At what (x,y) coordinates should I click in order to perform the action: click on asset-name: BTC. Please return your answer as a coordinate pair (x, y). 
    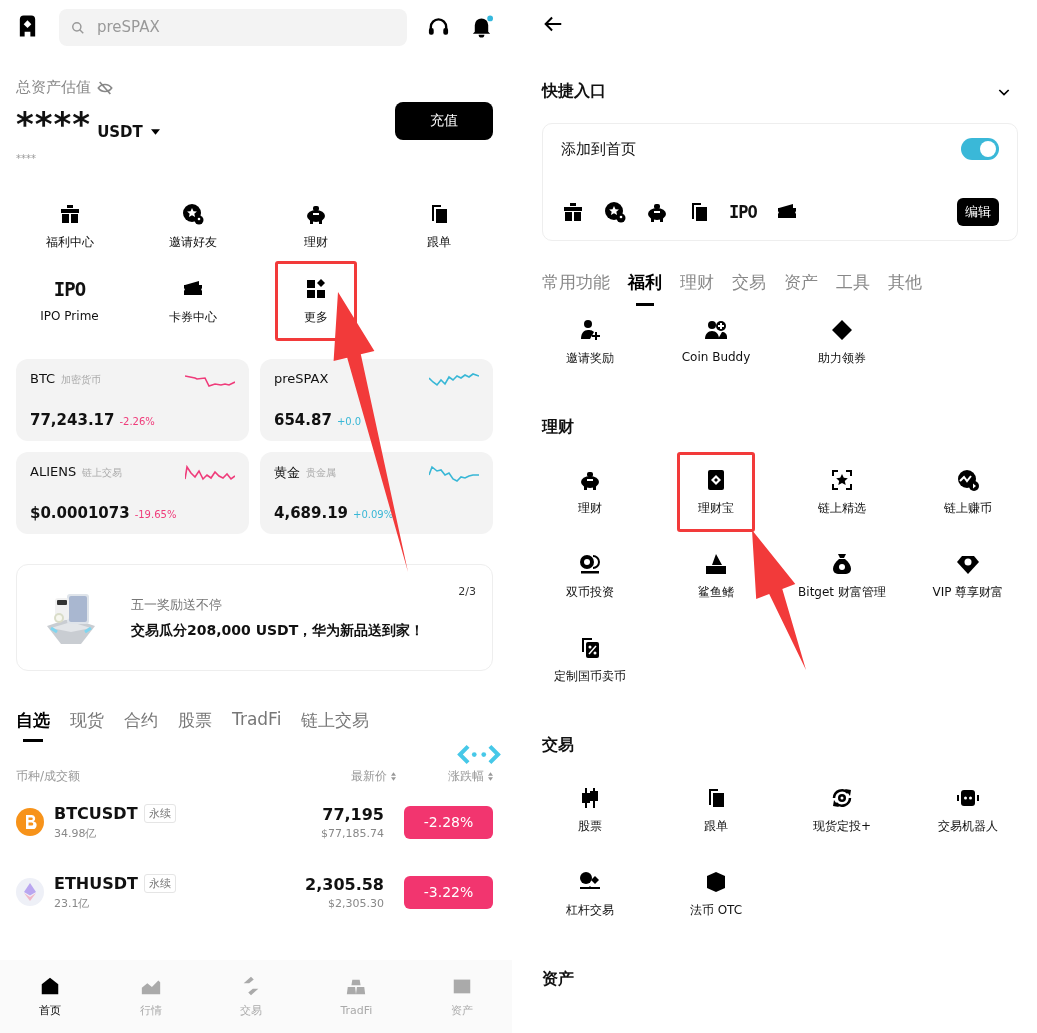
    Looking at the image, I should click on (43, 378).